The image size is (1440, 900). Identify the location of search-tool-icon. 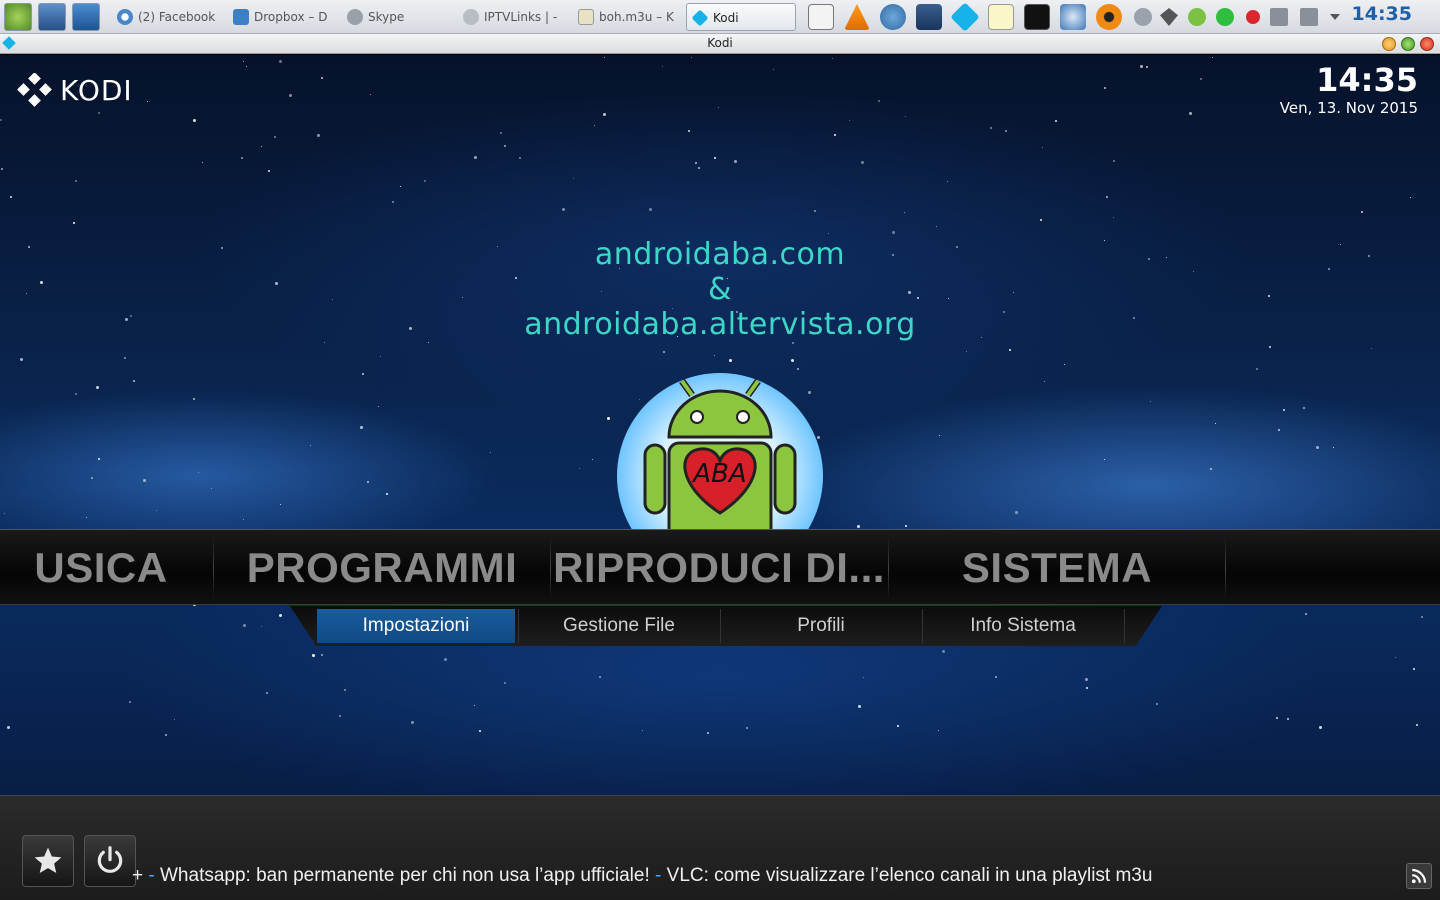
(1073, 17).